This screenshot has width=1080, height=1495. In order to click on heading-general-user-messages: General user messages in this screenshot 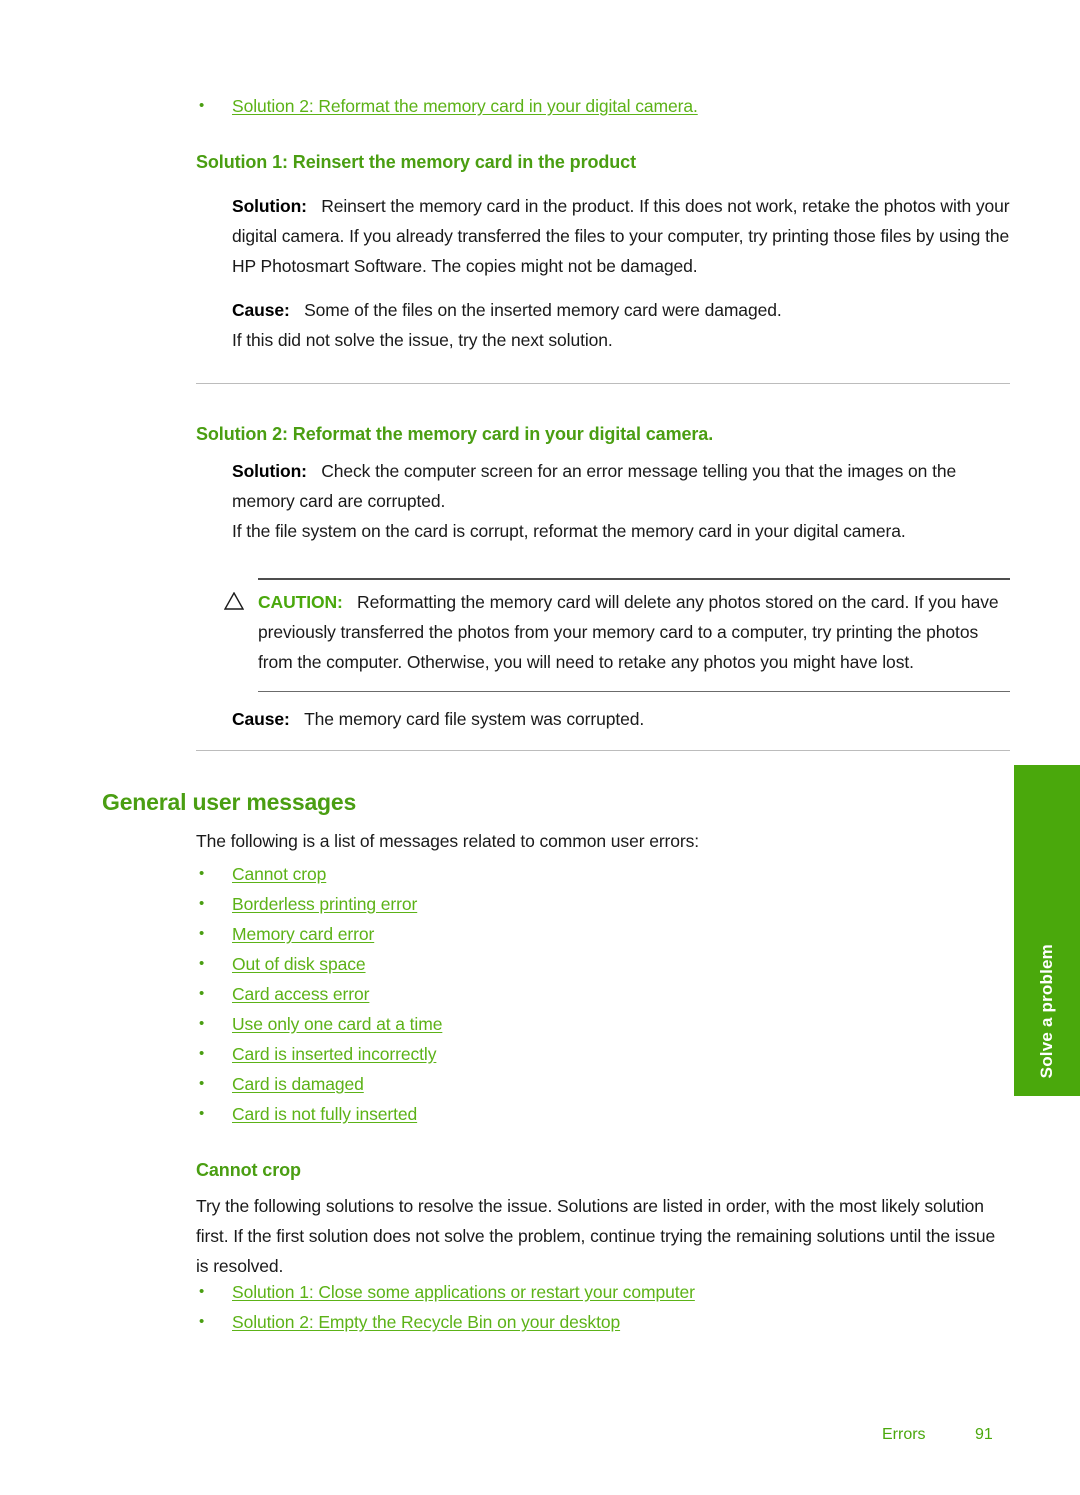, I will do `click(229, 802)`.